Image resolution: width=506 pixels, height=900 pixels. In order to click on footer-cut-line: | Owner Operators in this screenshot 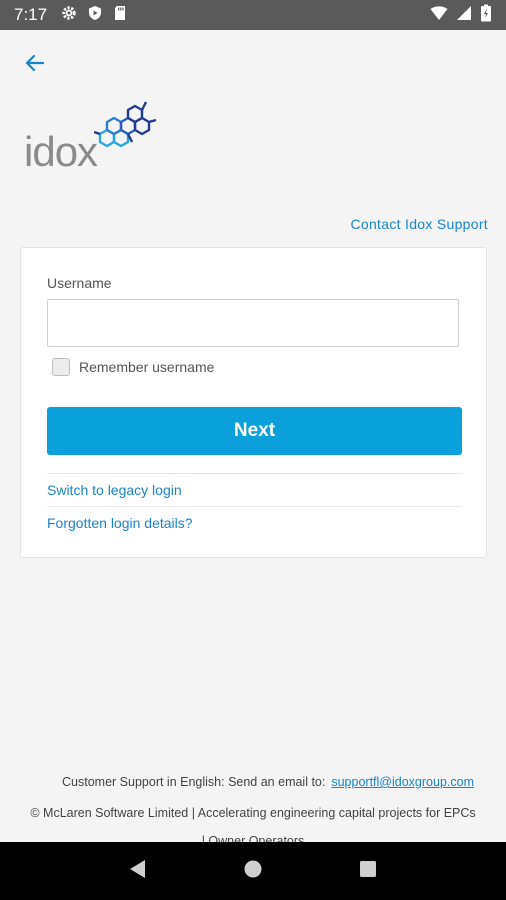, I will do `click(253, 838)`.